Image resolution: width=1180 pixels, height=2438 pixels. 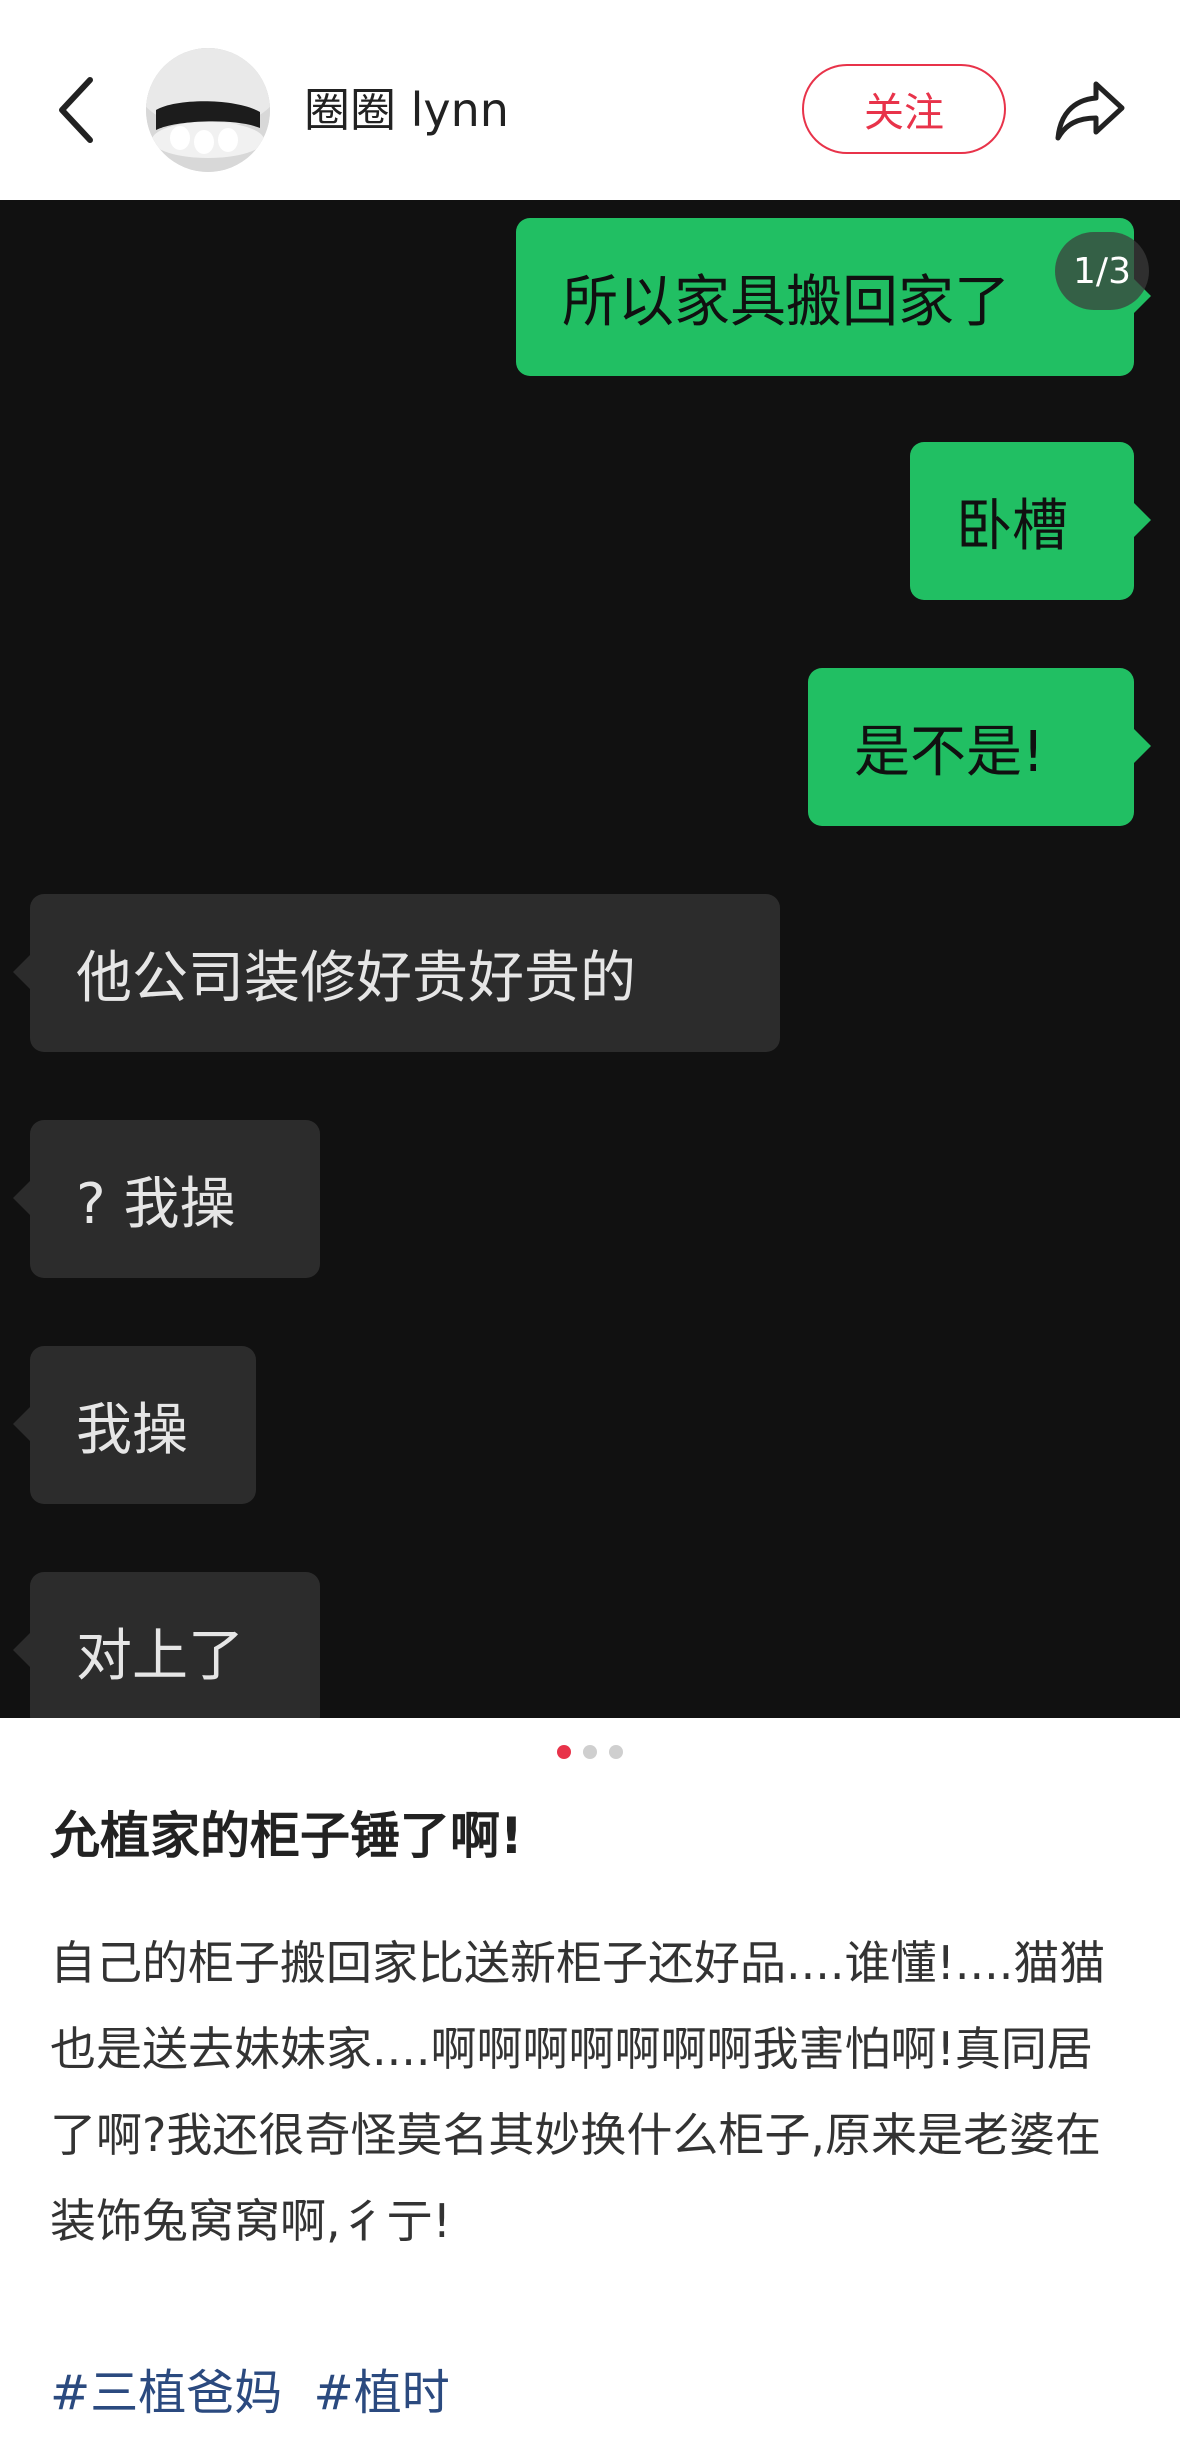 I want to click on share-arrow-icon, so click(x=1090, y=111).